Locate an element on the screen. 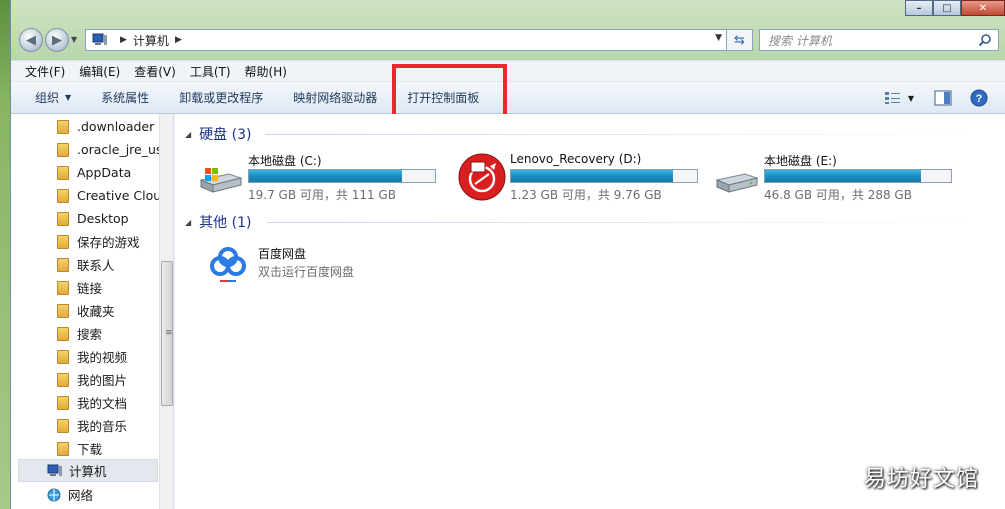 The image size is (1005, 509). view-dropdown-button: ▼ is located at coordinates (911, 98).